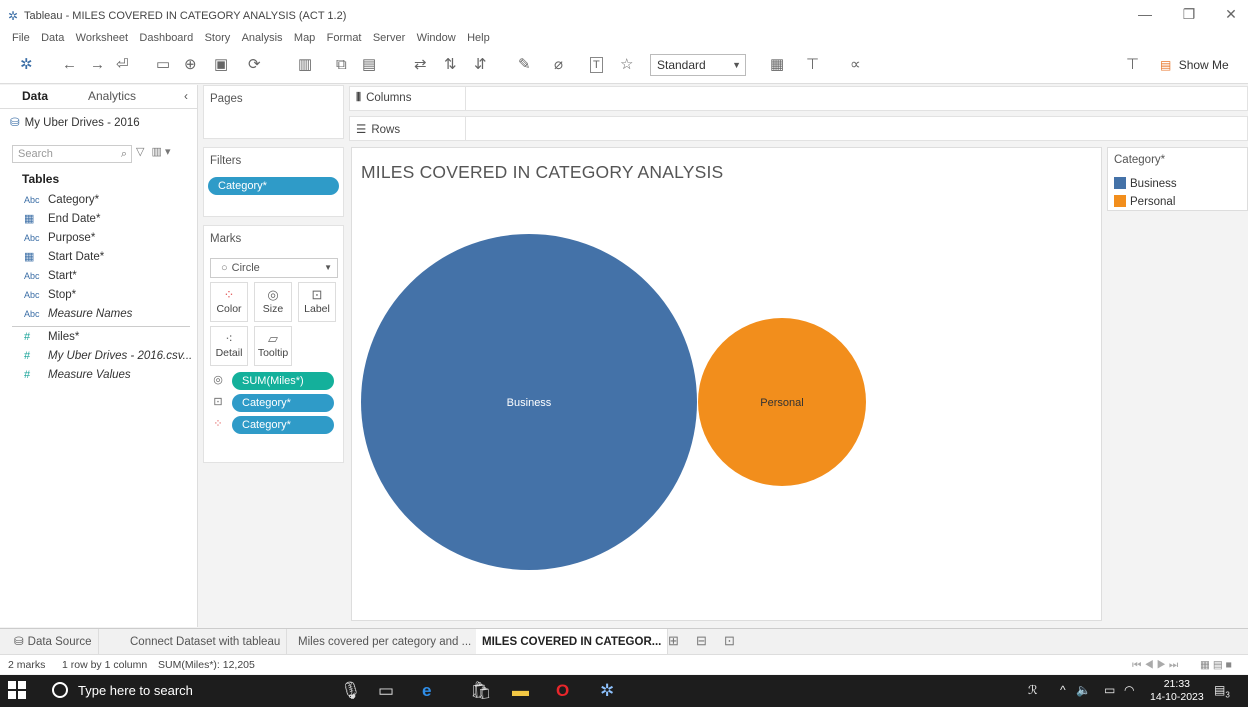  I want to click on new-dashboard-icon: ⊟, so click(701, 641).